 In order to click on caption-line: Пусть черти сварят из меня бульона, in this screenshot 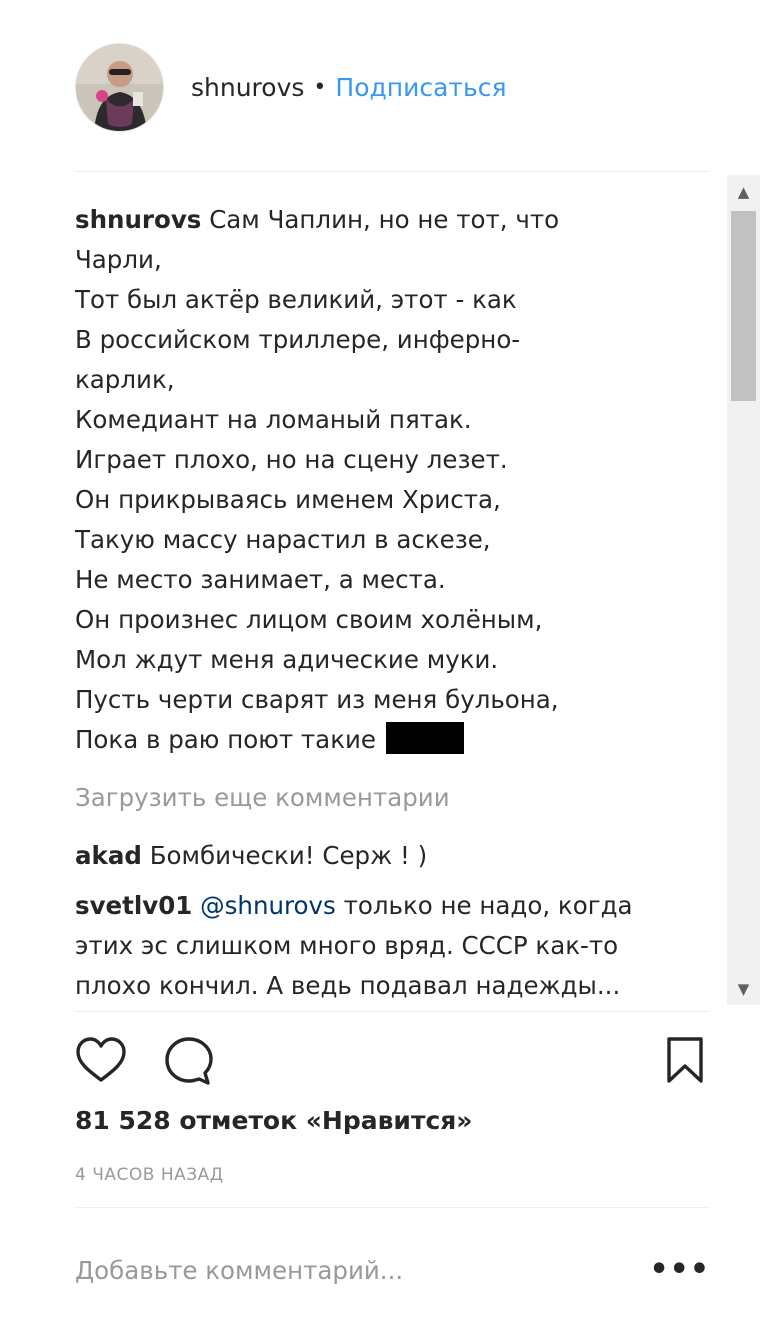, I will do `click(317, 699)`.